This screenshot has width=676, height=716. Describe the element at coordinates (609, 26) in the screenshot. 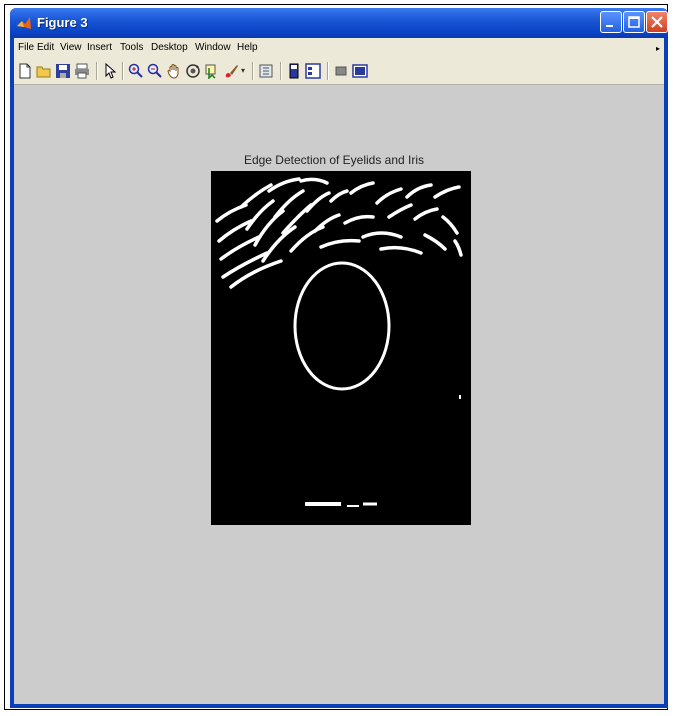

I see `minimize-icon` at that location.